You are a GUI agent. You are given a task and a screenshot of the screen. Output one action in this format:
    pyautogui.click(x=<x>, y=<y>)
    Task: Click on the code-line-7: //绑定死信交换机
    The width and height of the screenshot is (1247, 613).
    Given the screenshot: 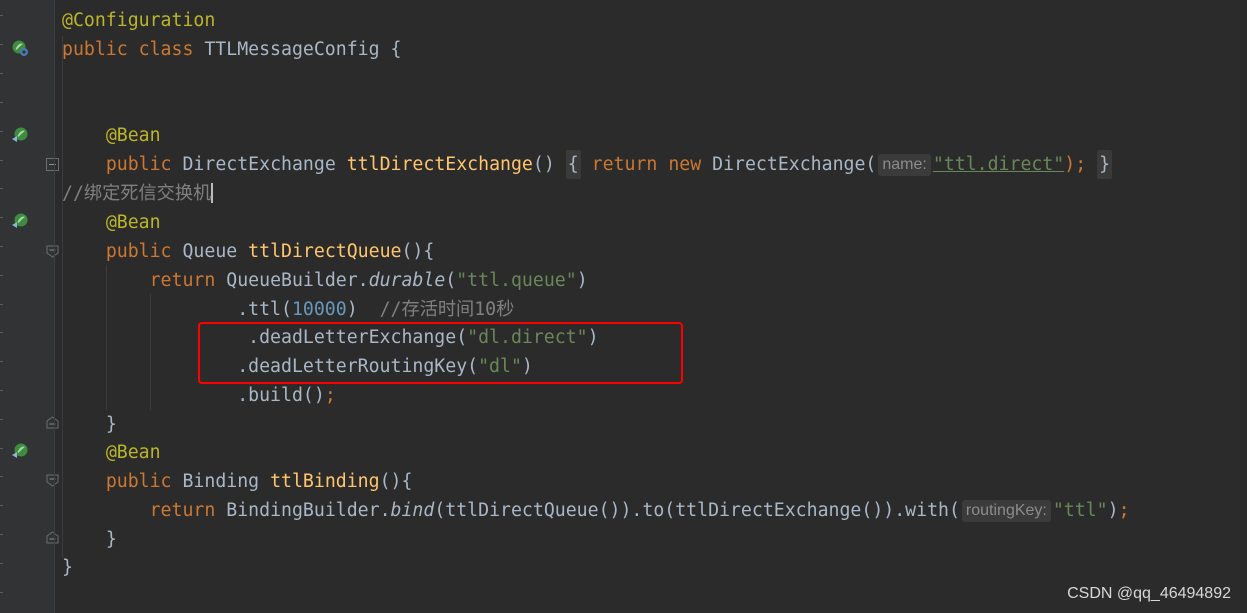 What is the action you would take?
    pyautogui.click(x=138, y=193)
    